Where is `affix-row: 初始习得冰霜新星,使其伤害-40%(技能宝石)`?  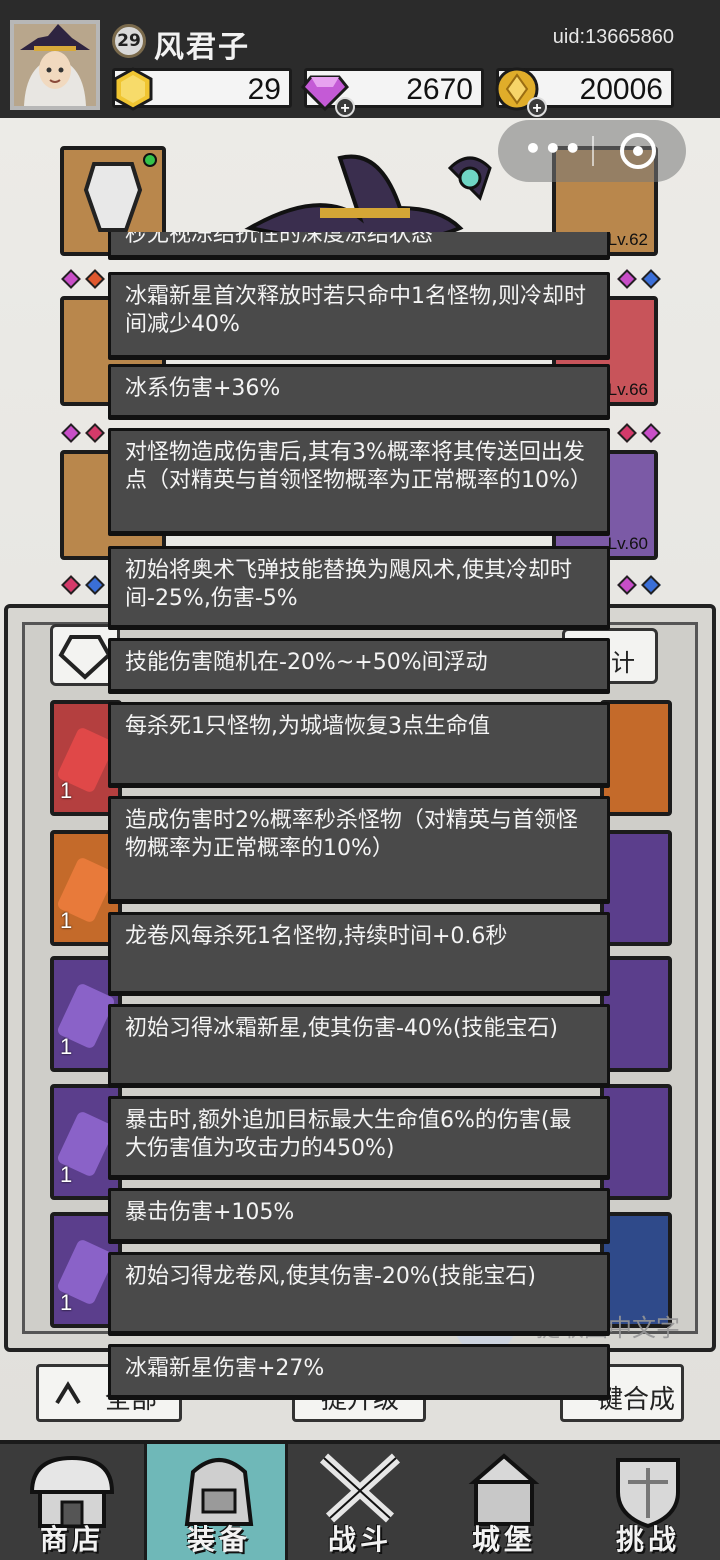 affix-row: 初始习得冰霜新星,使其伤害-40%(技能宝石) is located at coordinates (359, 1045).